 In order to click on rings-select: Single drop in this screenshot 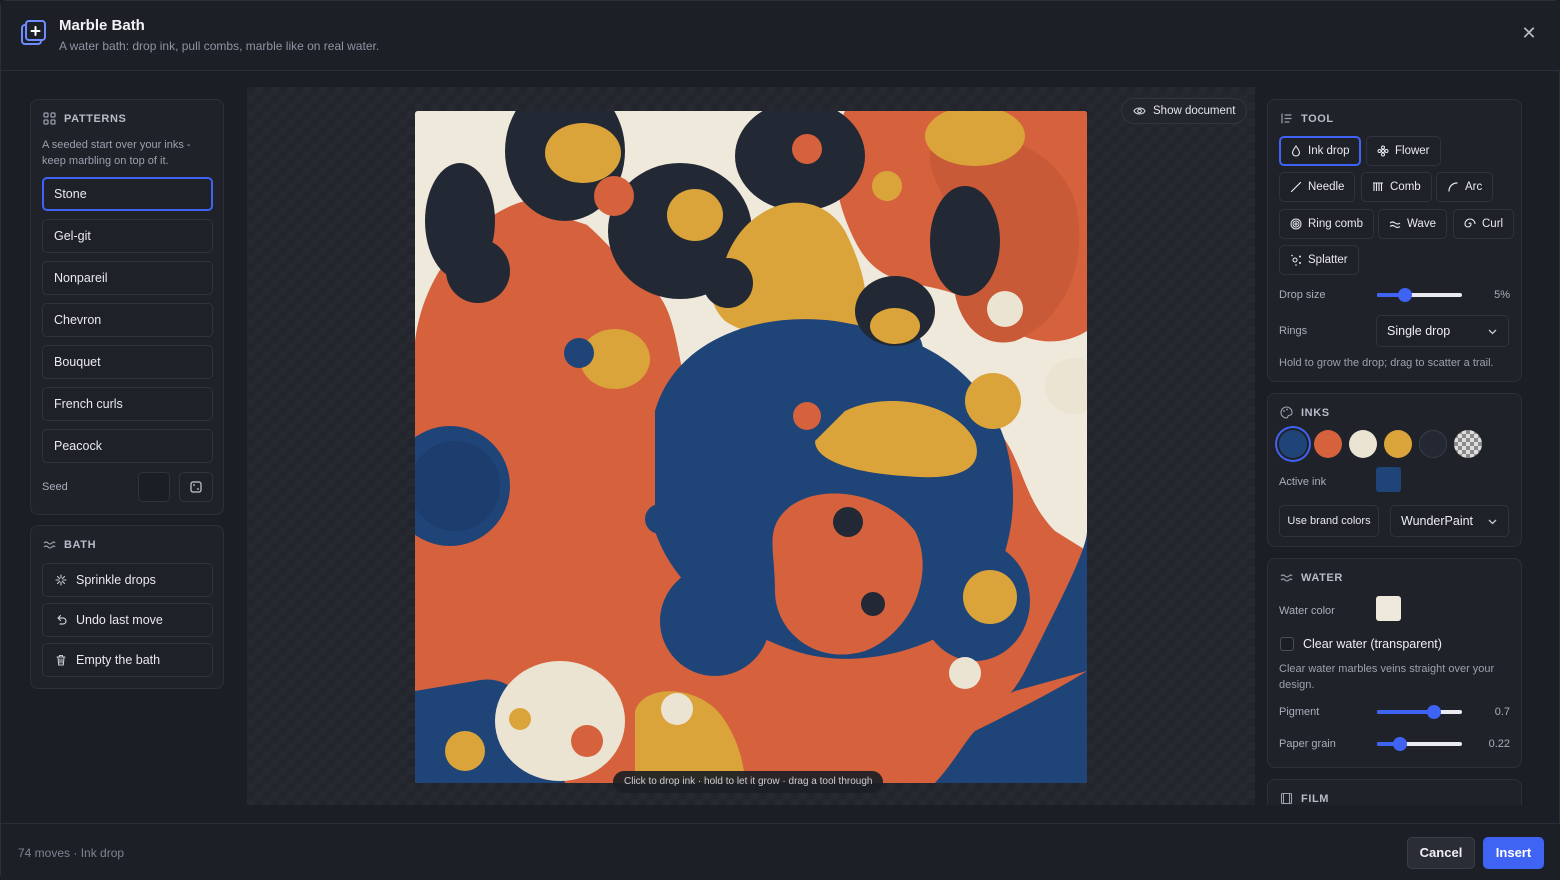, I will do `click(1442, 331)`.